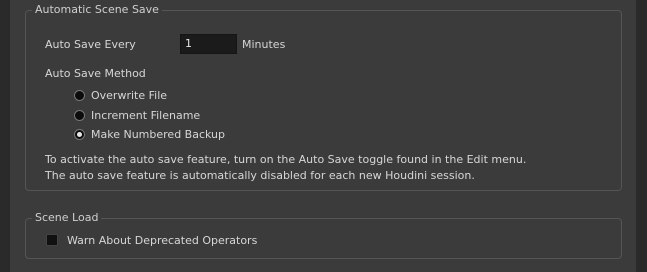  What do you see at coordinates (158, 135) in the screenshot?
I see `make-numbered-backup-label: Make Numbered Backup` at bounding box center [158, 135].